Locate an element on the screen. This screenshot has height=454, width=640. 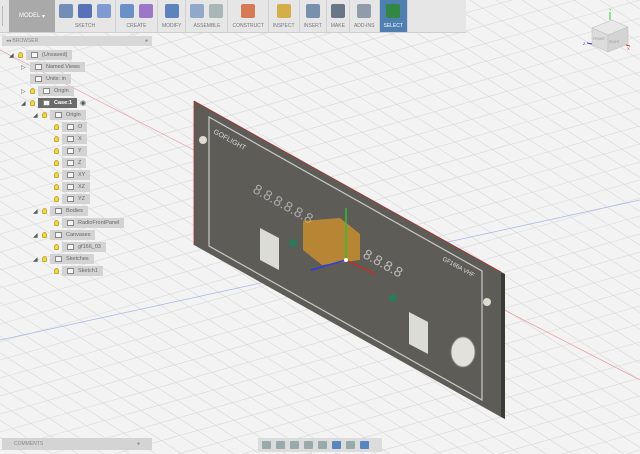
browser-item-box: RadioFrontPanel is located at coordinates (93, 223).